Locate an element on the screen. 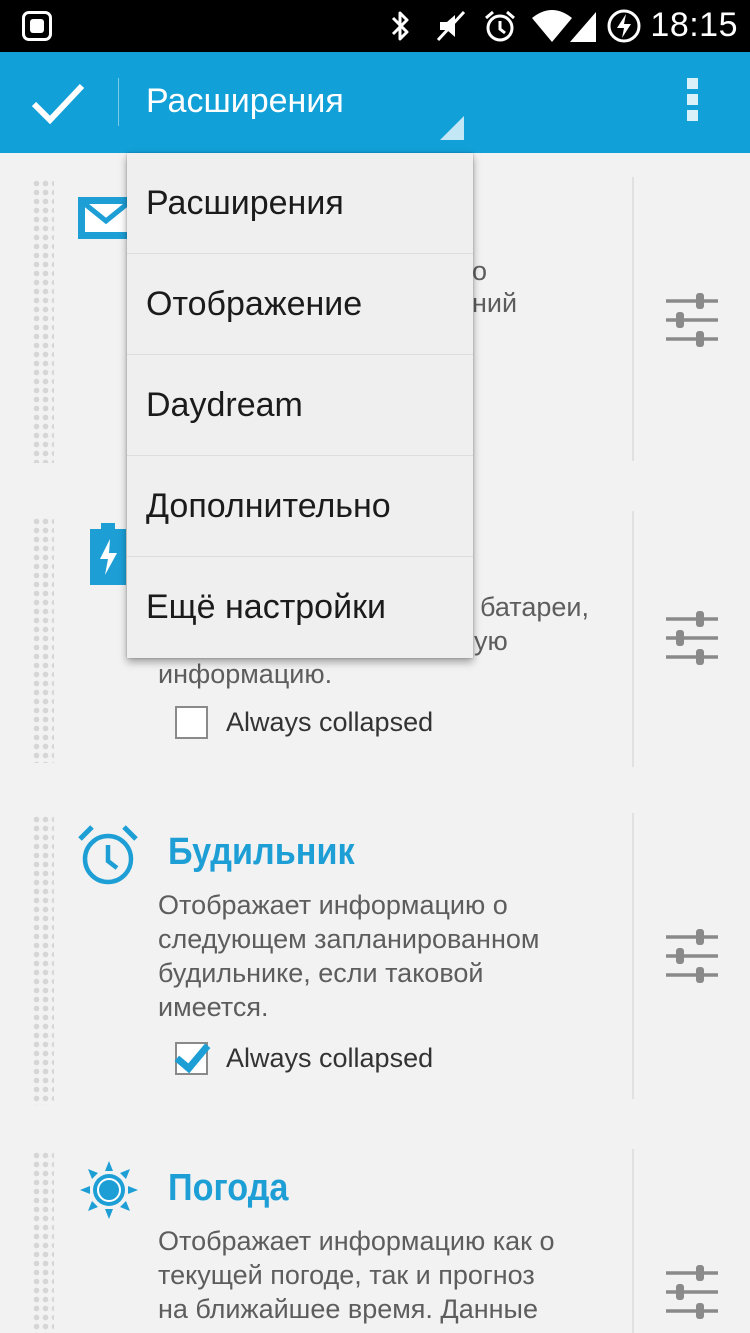  battery-icon is located at coordinates (108, 554).